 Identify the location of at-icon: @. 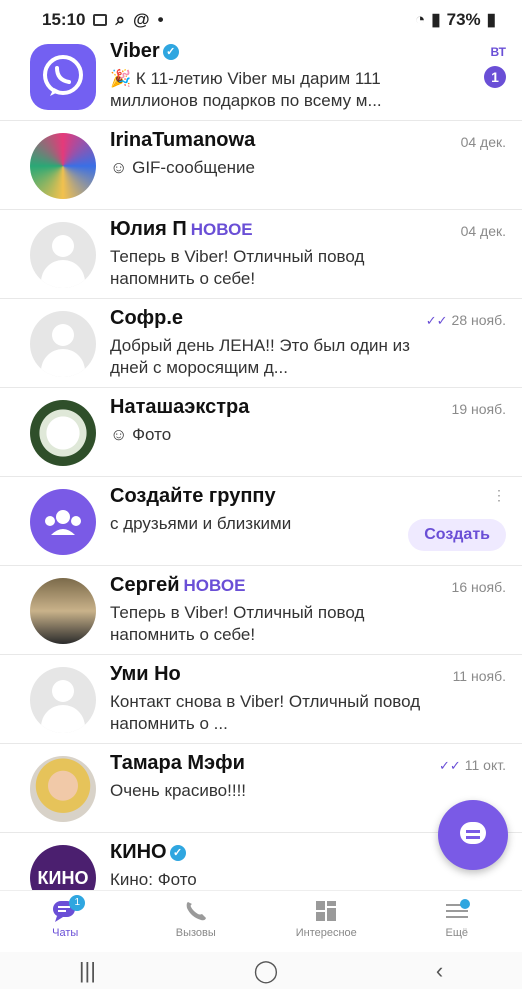
(141, 19).